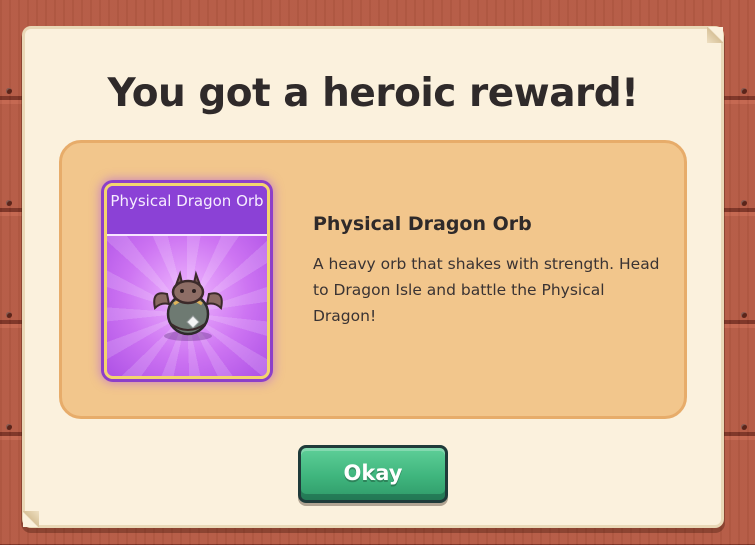 This screenshot has width=755, height=545. Describe the element at coordinates (187, 211) in the screenshot. I see `reward-card-title: Physical Dragon Orb` at that location.